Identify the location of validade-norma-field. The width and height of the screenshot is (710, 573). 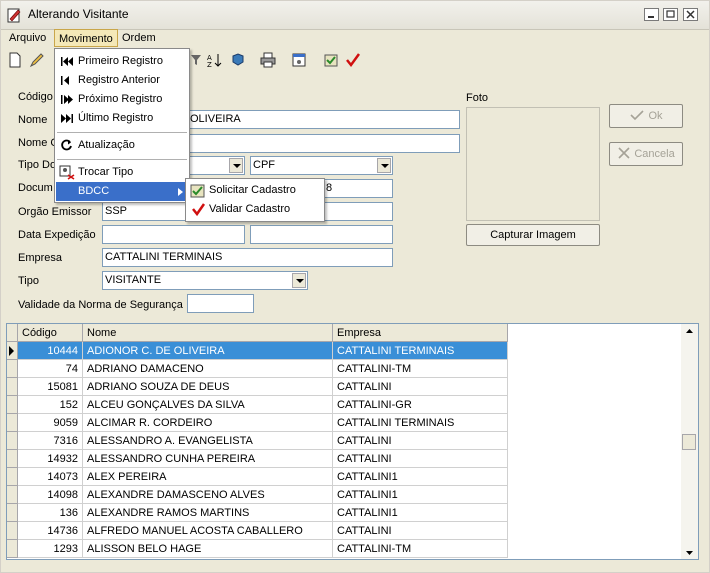
(220, 303).